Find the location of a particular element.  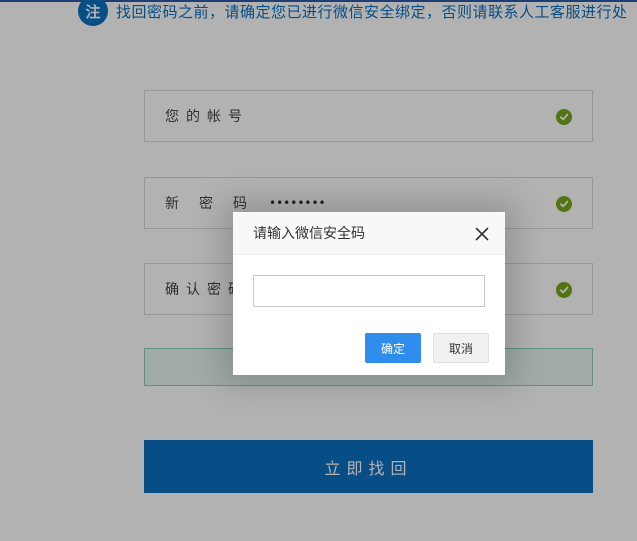

cancel-button: 取消 is located at coordinates (461, 348).